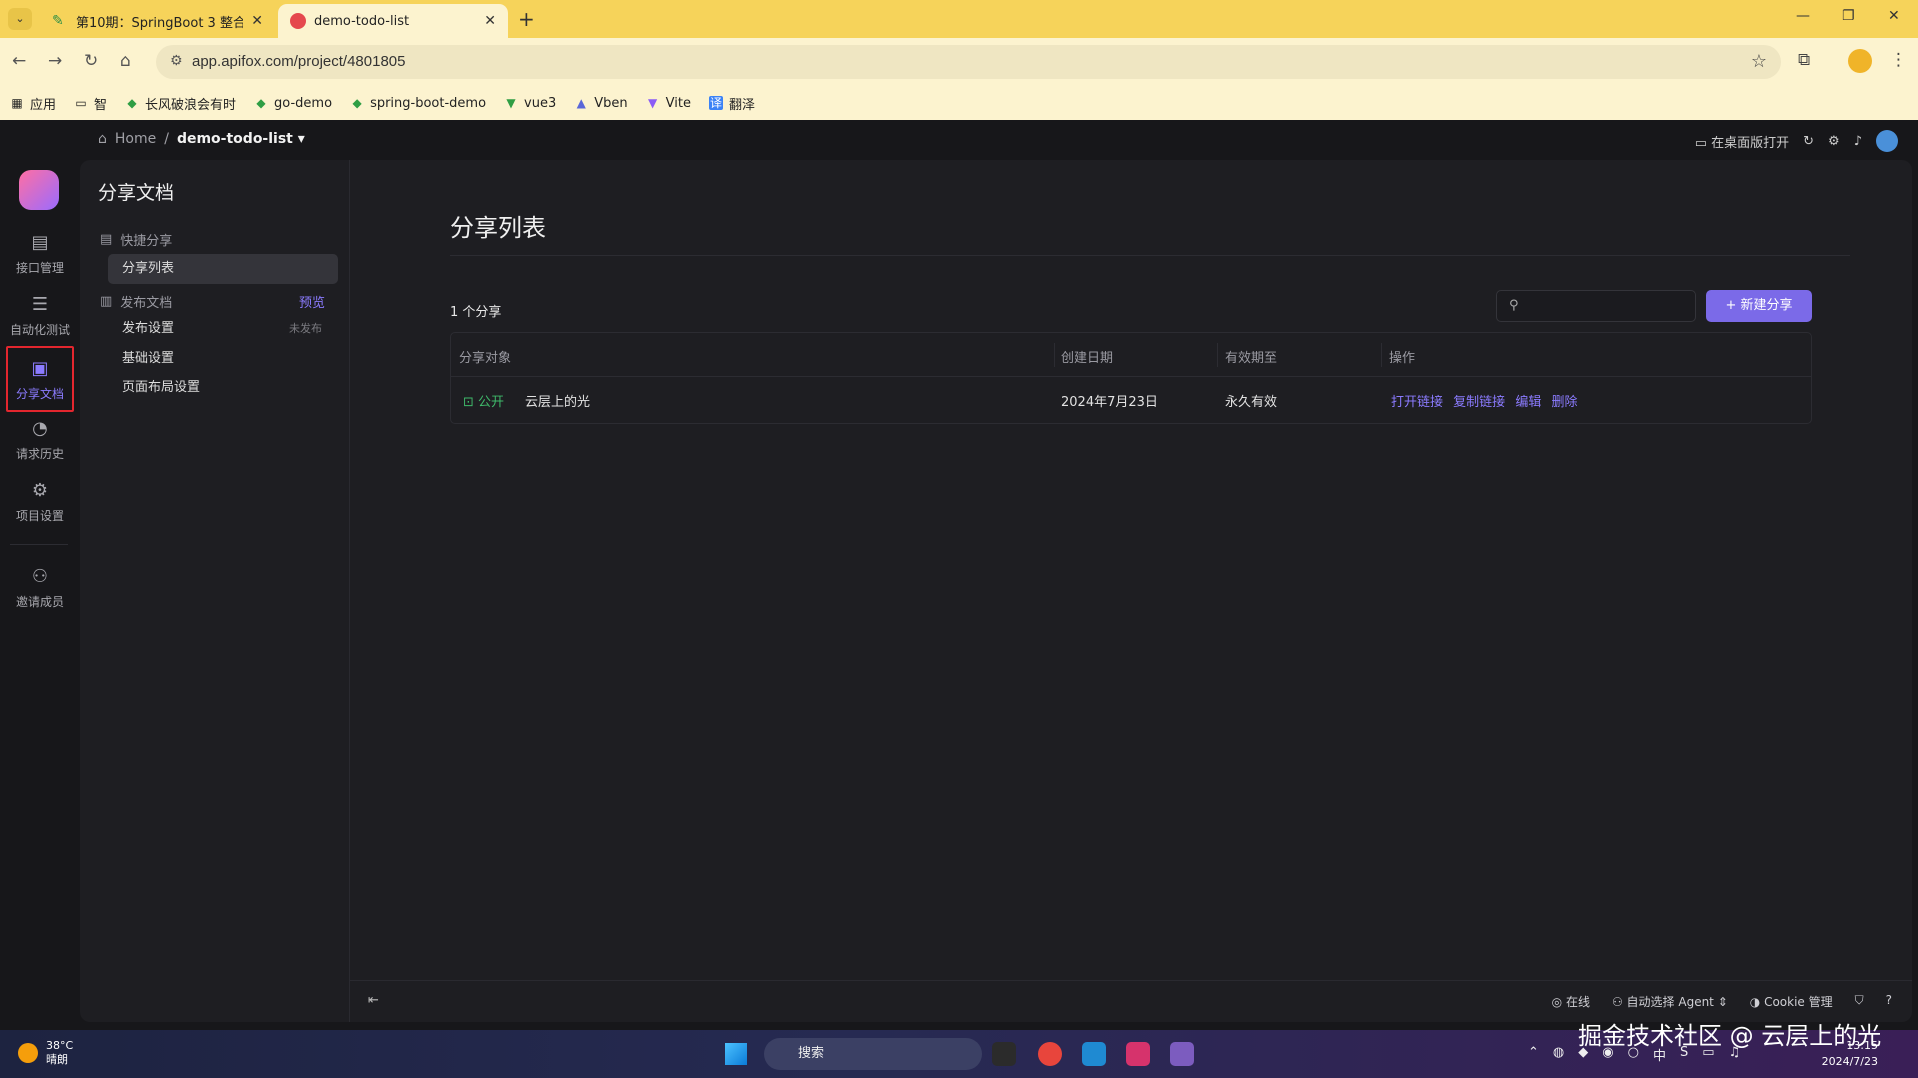 The image size is (1918, 1078). What do you see at coordinates (1251, 402) in the screenshot?
I see `expiry: 永久有效` at bounding box center [1251, 402].